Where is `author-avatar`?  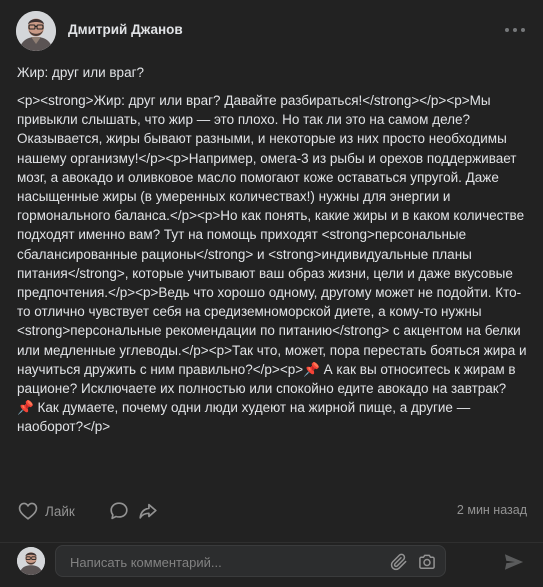 author-avatar is located at coordinates (36, 31).